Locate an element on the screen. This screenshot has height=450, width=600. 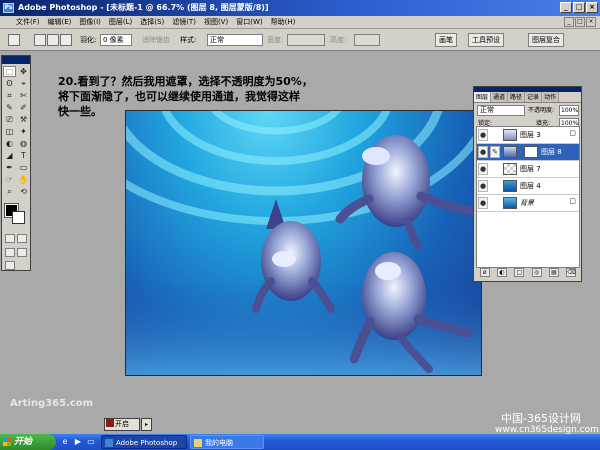
tool-button: ⬚ is located at coordinates (9, 71).